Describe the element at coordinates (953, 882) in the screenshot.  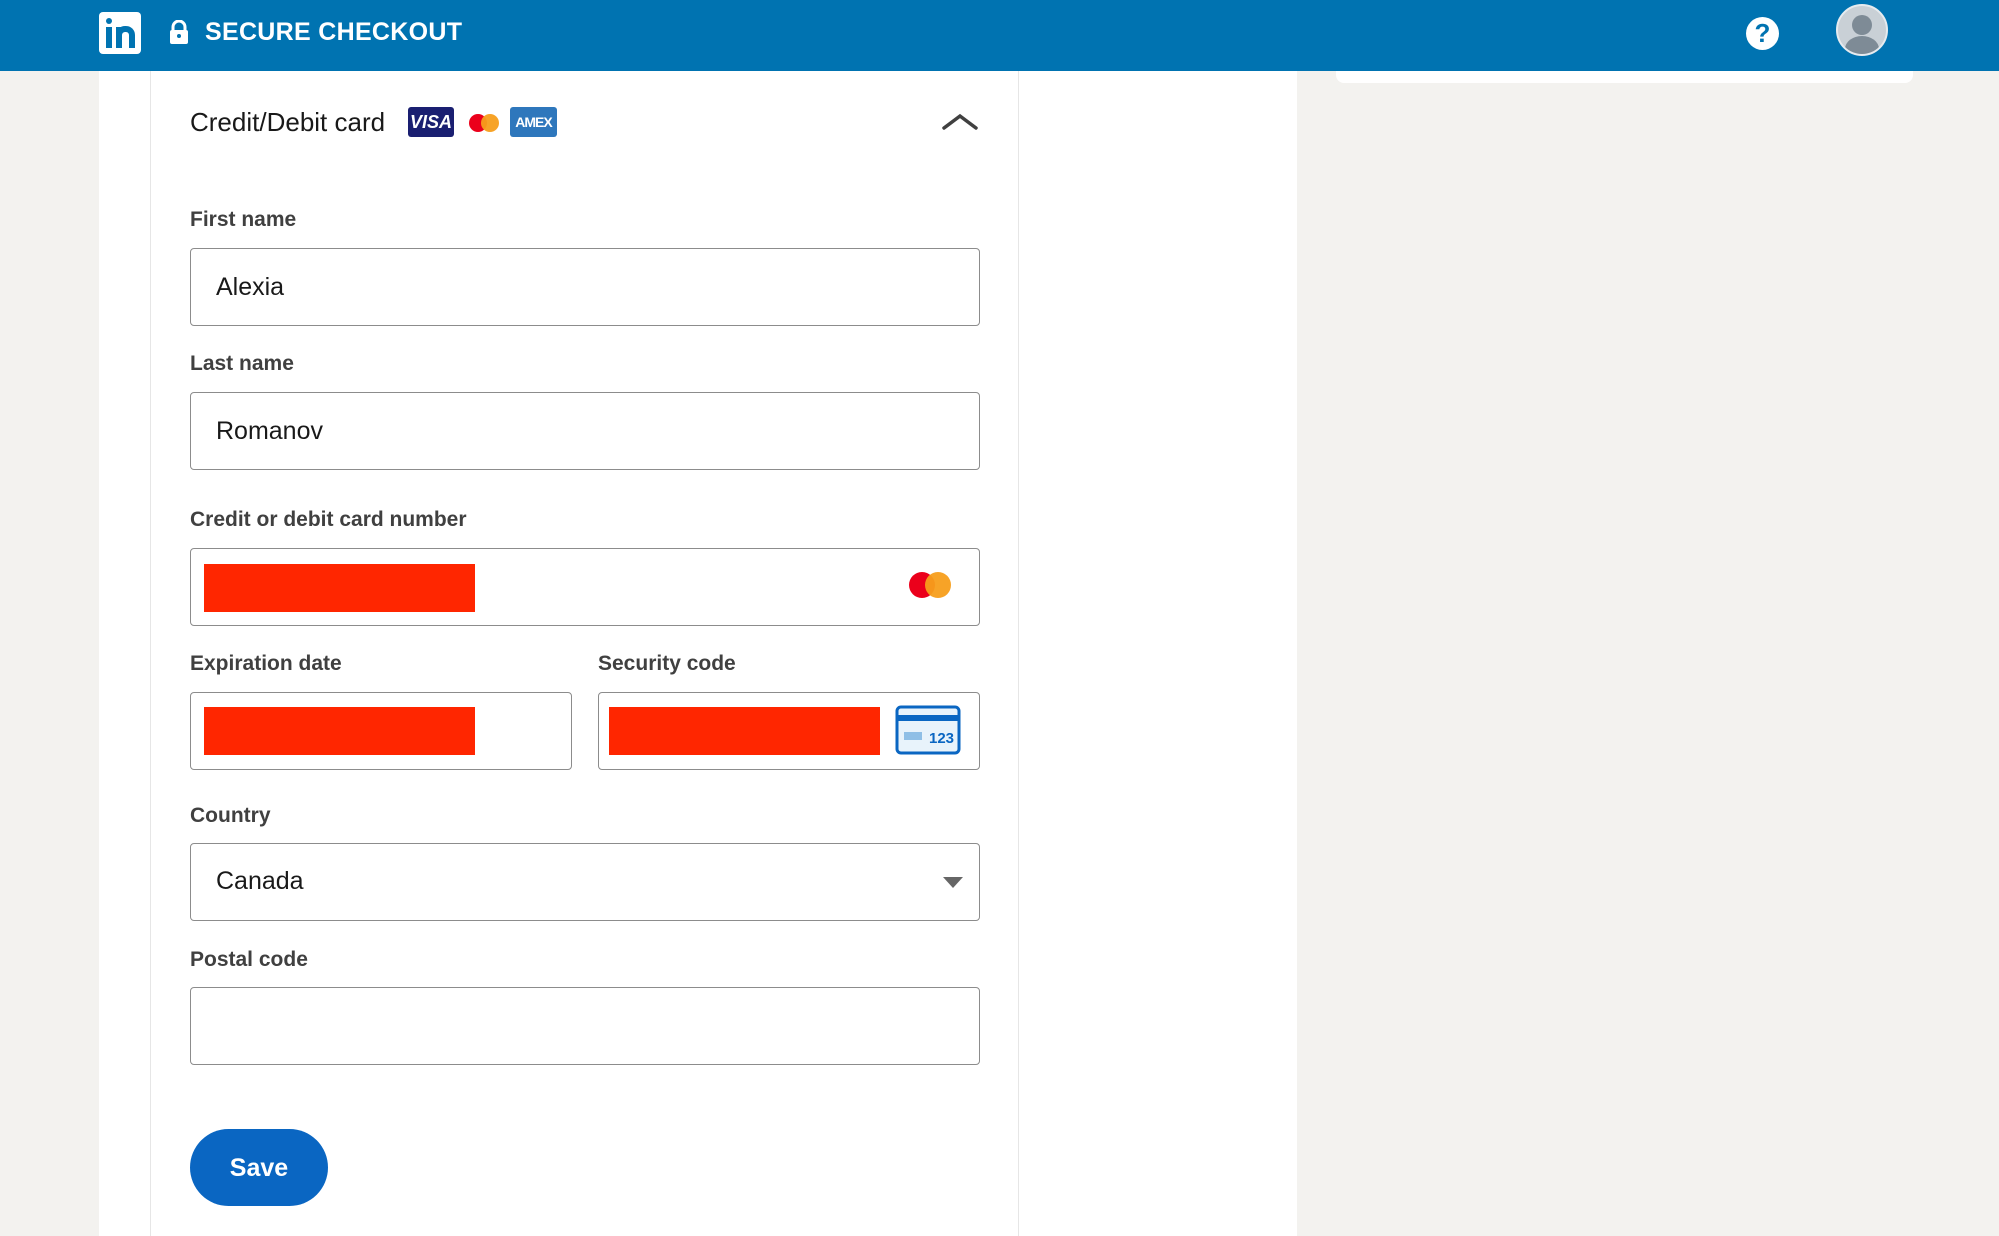
I see `caret-down-icon` at that location.